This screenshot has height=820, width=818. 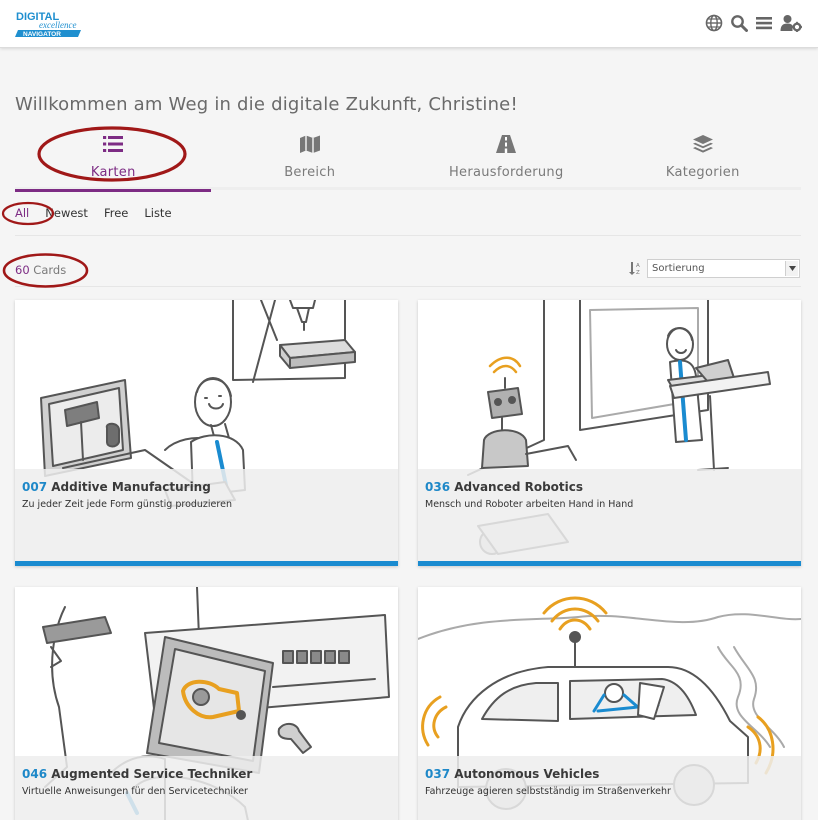 I want to click on tab-kategorien-label: Kategorien, so click(x=702, y=172).